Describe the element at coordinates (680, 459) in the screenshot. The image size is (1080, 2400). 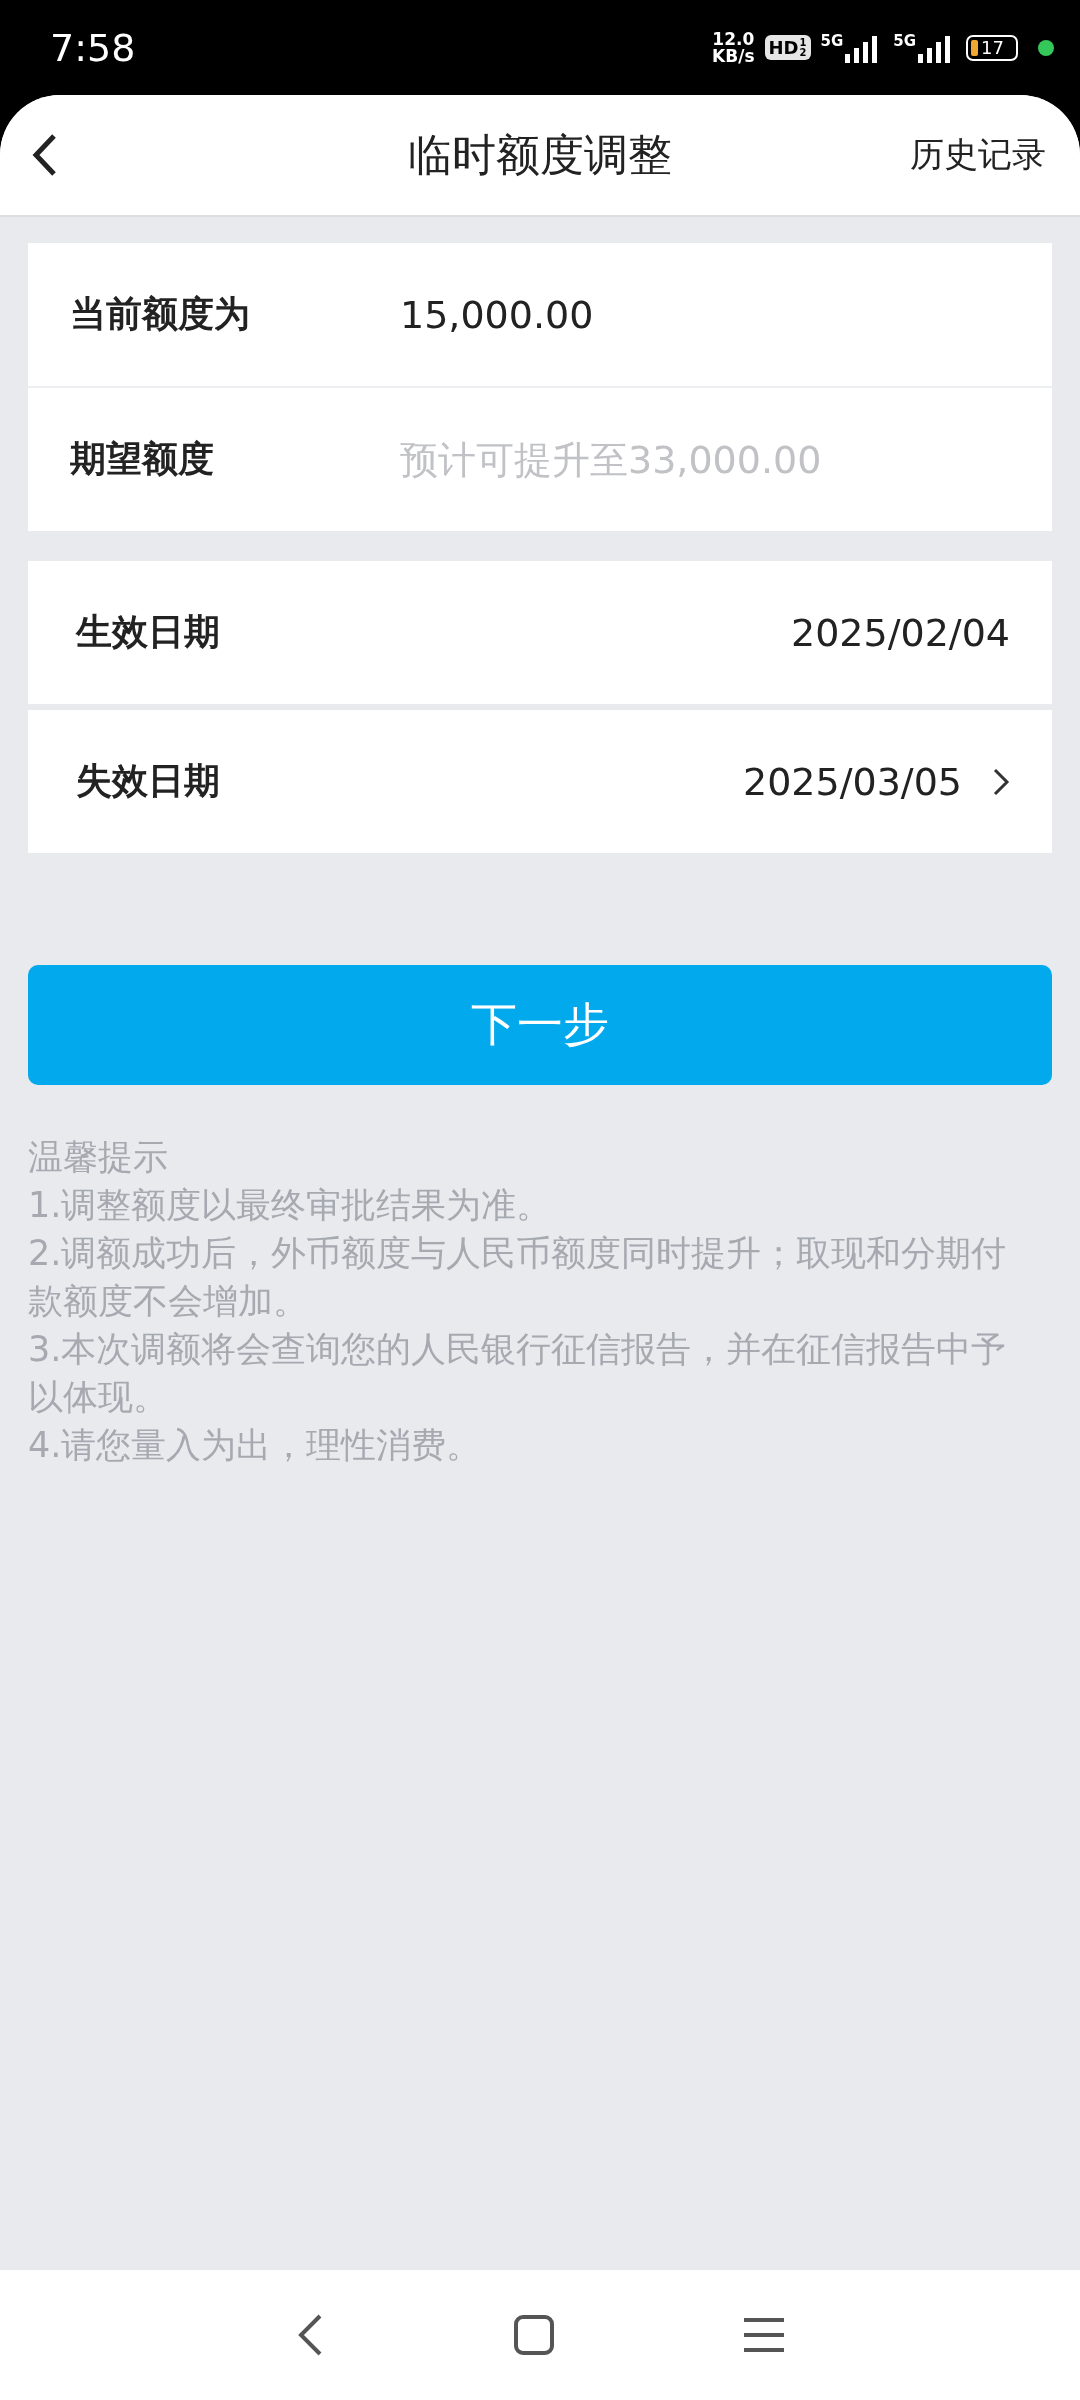
I see `amount-input: 预计可提升至33,000.00` at that location.